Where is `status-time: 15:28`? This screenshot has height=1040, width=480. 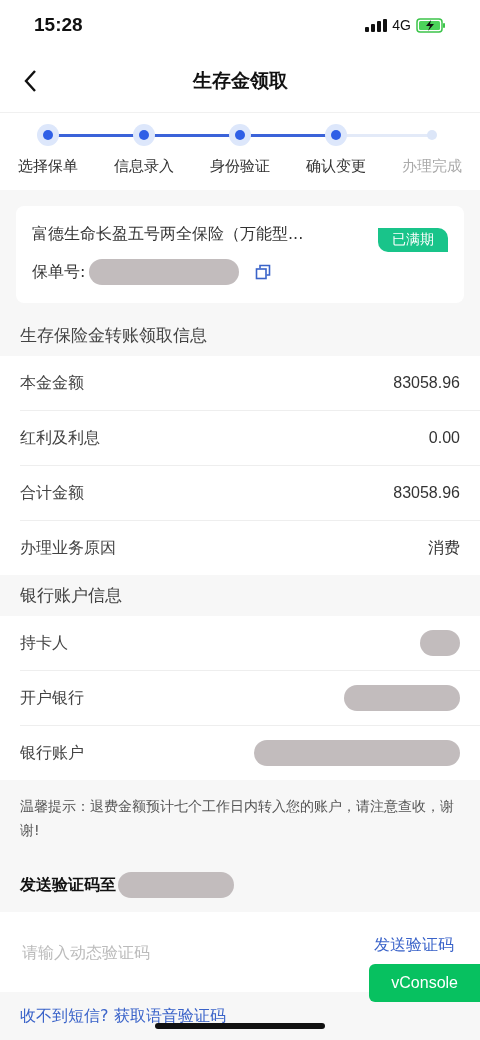 status-time: 15:28 is located at coordinates (58, 25).